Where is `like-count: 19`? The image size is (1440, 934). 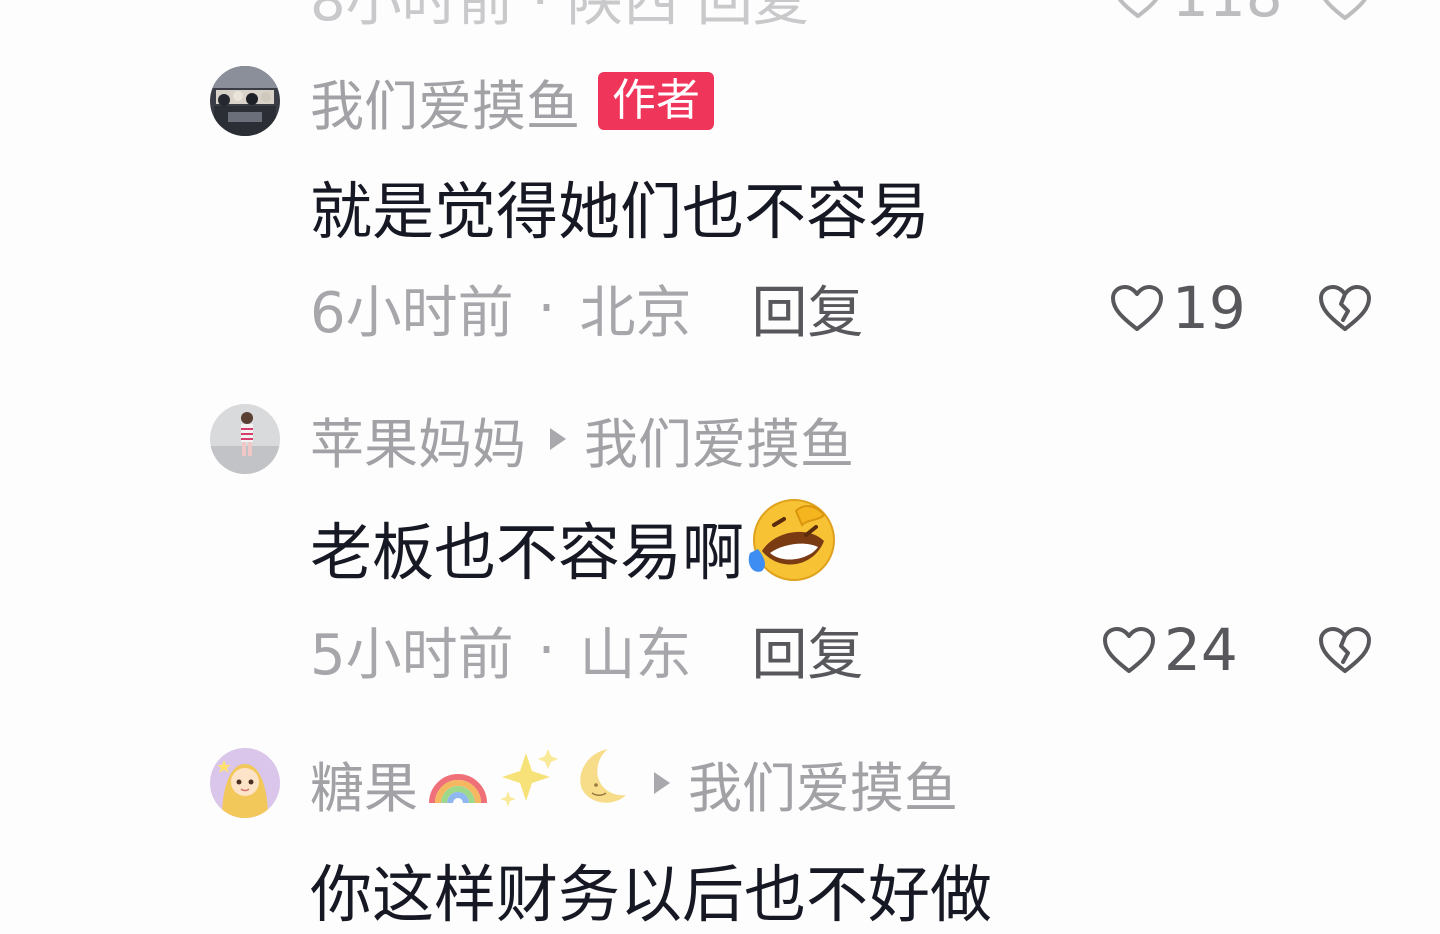
like-count: 19 is located at coordinates (1209, 308).